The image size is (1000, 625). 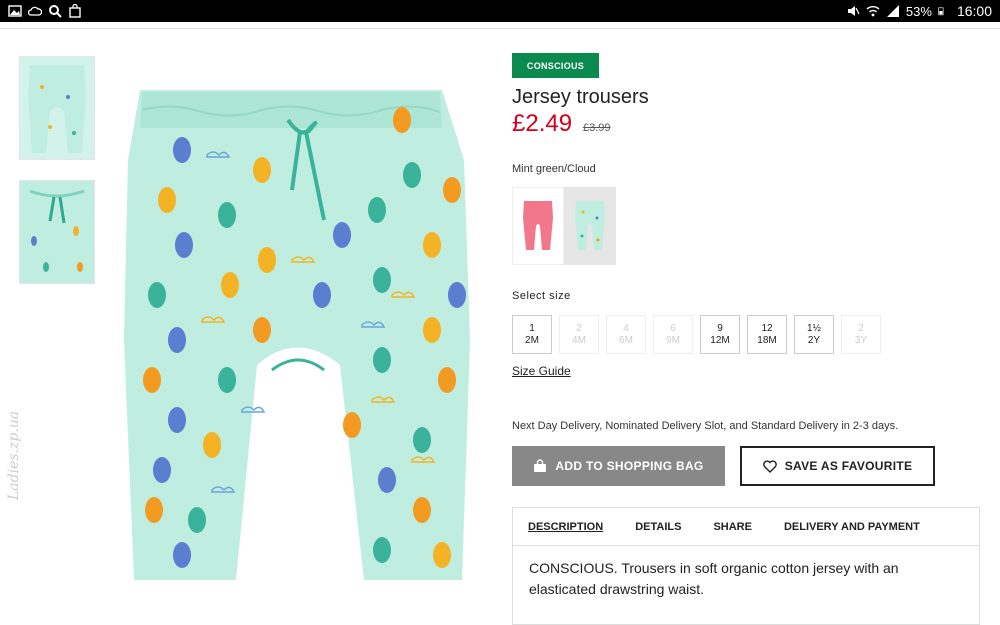 I want to click on size-line1: 1, so click(x=532, y=328).